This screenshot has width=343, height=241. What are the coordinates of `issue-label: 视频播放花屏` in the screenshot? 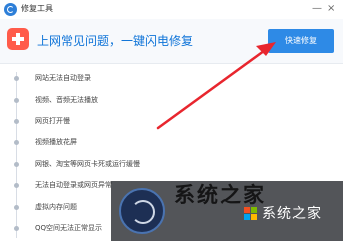 It's located at (56, 142).